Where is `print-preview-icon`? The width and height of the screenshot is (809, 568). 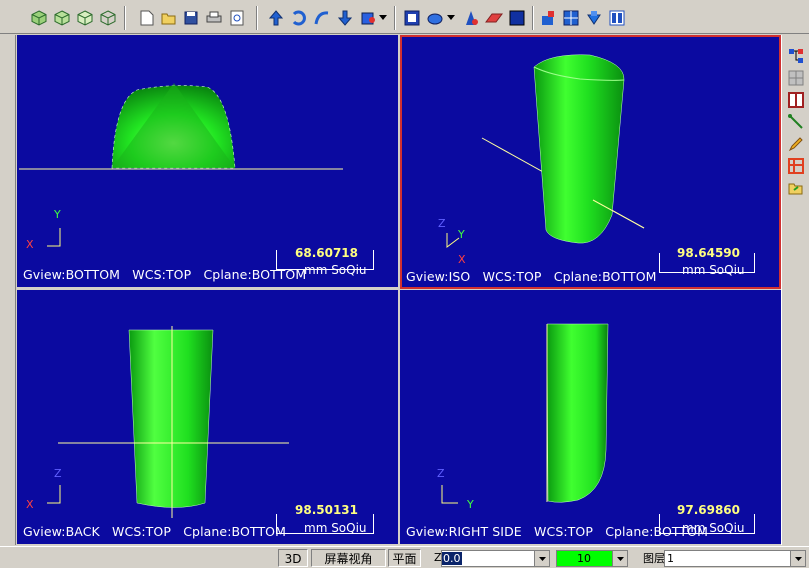 print-preview-icon is located at coordinates (237, 18).